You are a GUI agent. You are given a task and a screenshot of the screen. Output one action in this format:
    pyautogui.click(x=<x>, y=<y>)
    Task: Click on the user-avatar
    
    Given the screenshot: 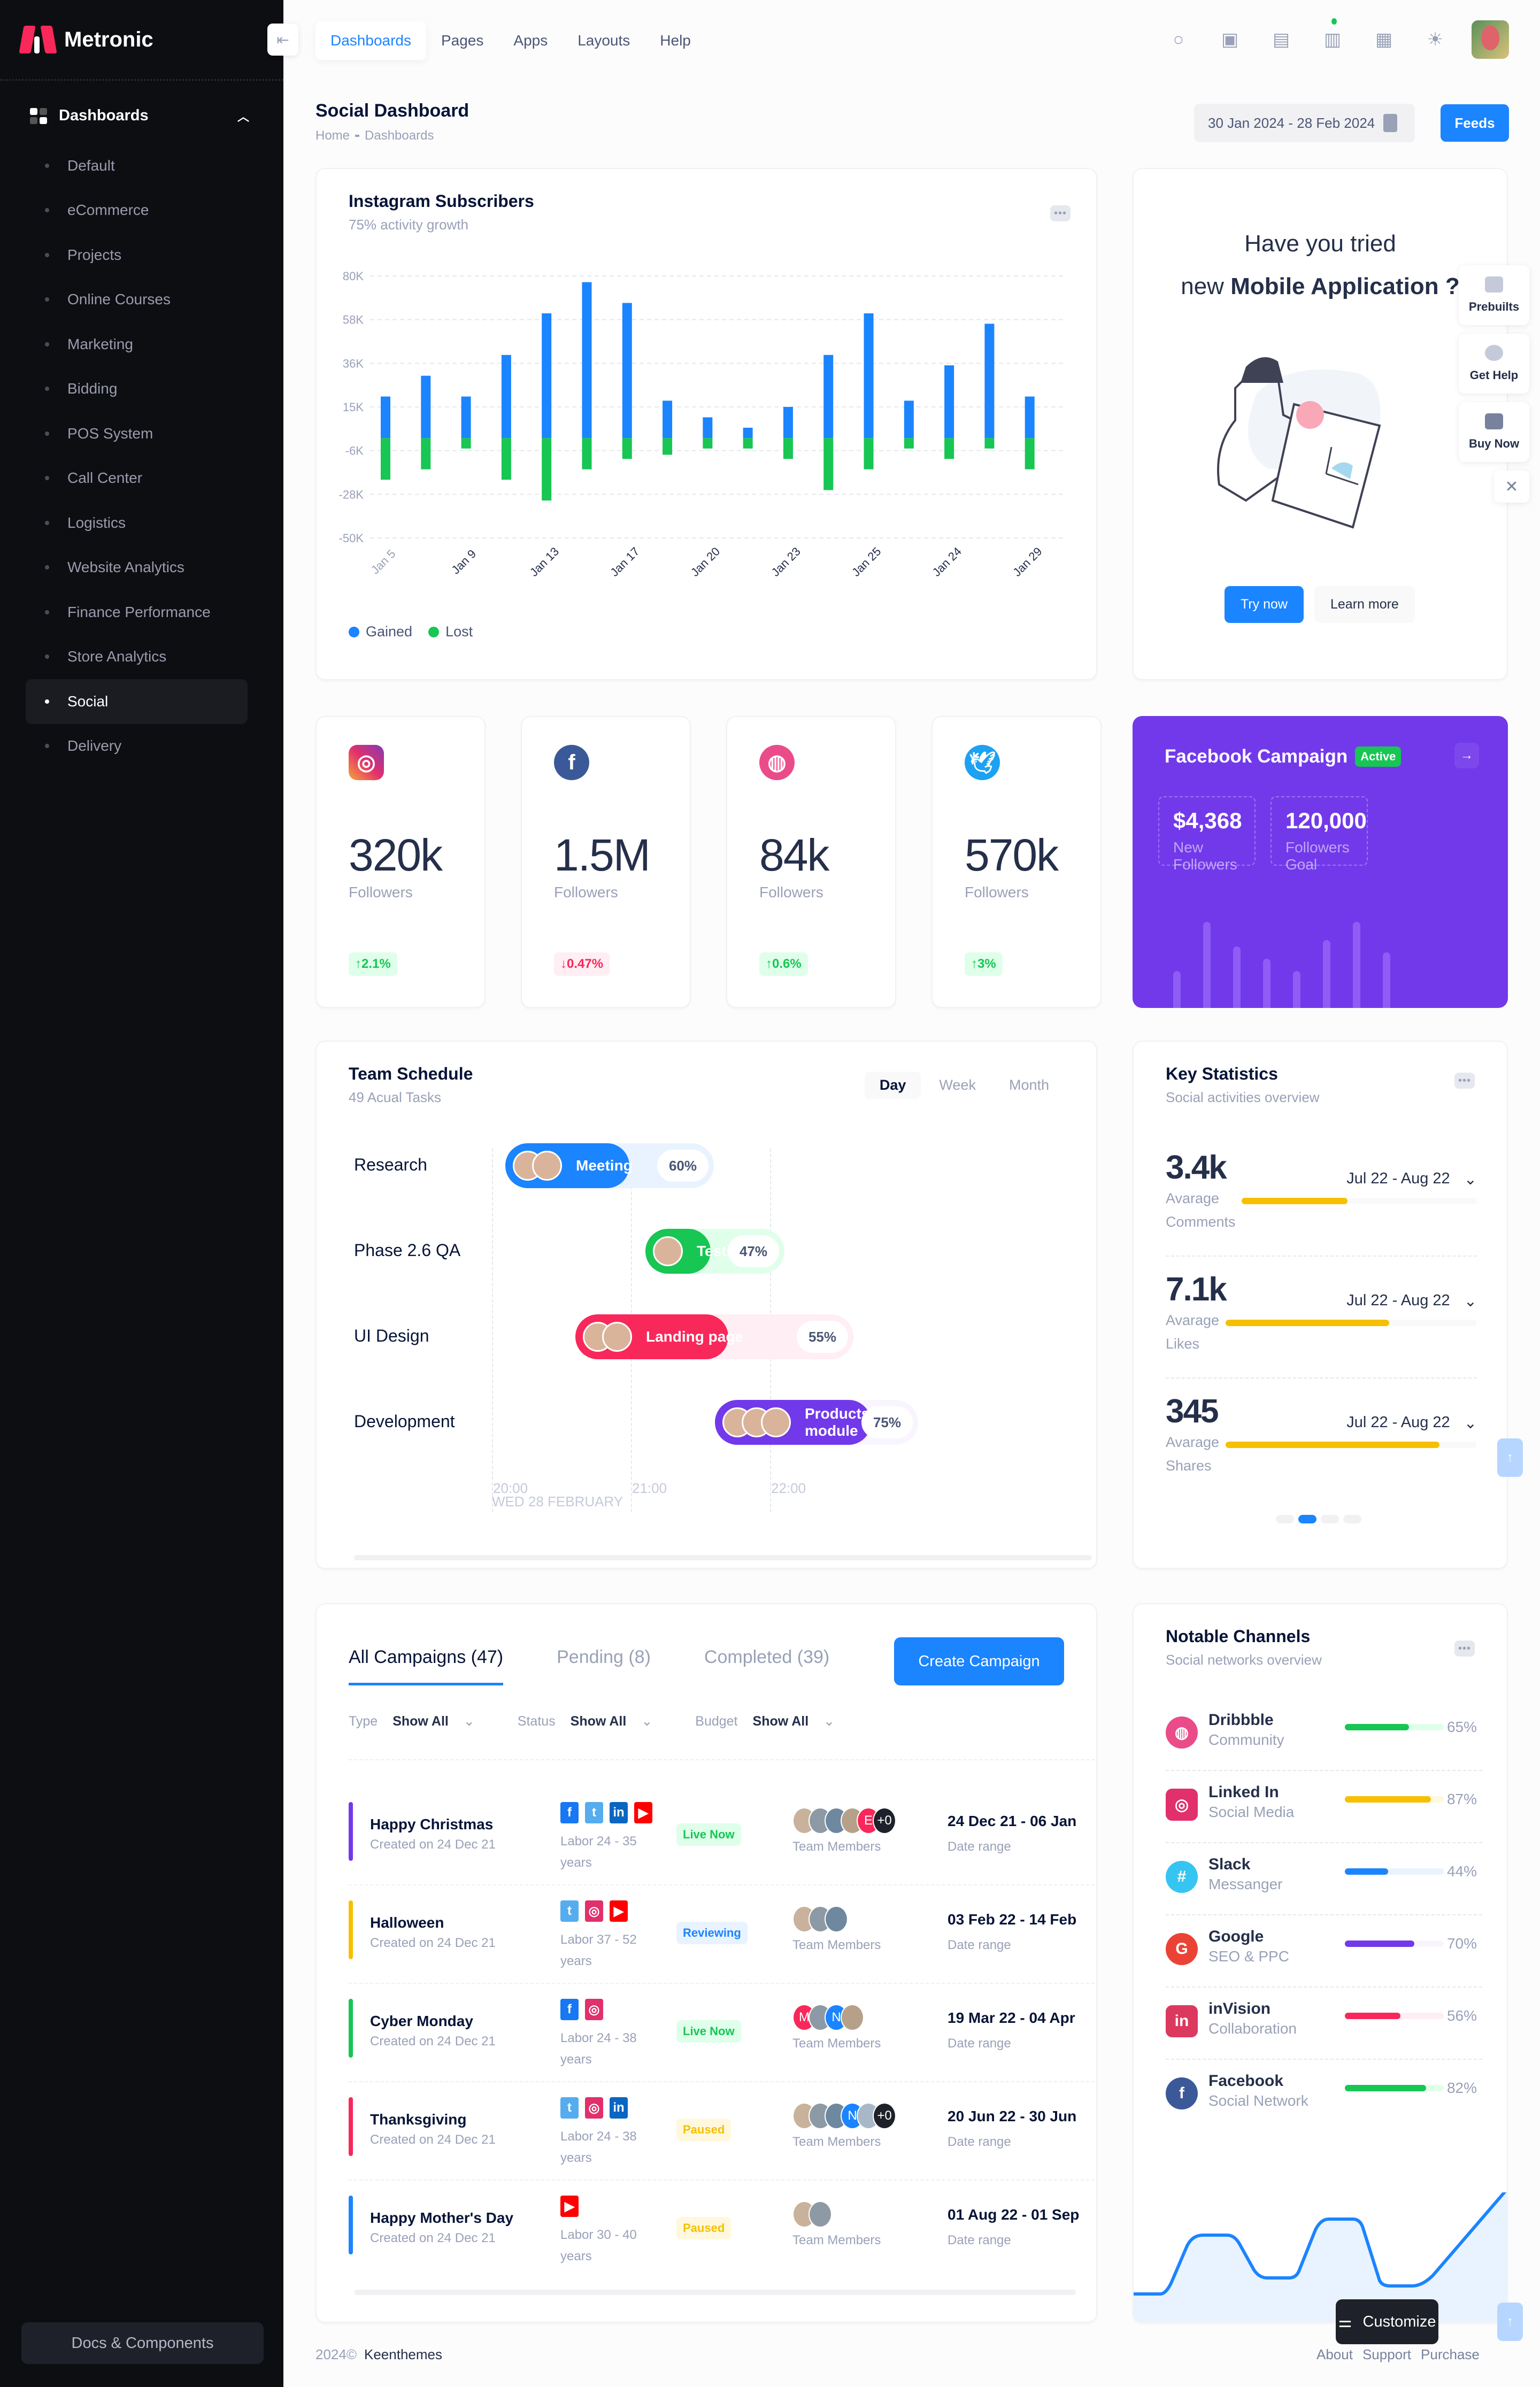 What is the action you would take?
    pyautogui.click(x=1490, y=39)
    